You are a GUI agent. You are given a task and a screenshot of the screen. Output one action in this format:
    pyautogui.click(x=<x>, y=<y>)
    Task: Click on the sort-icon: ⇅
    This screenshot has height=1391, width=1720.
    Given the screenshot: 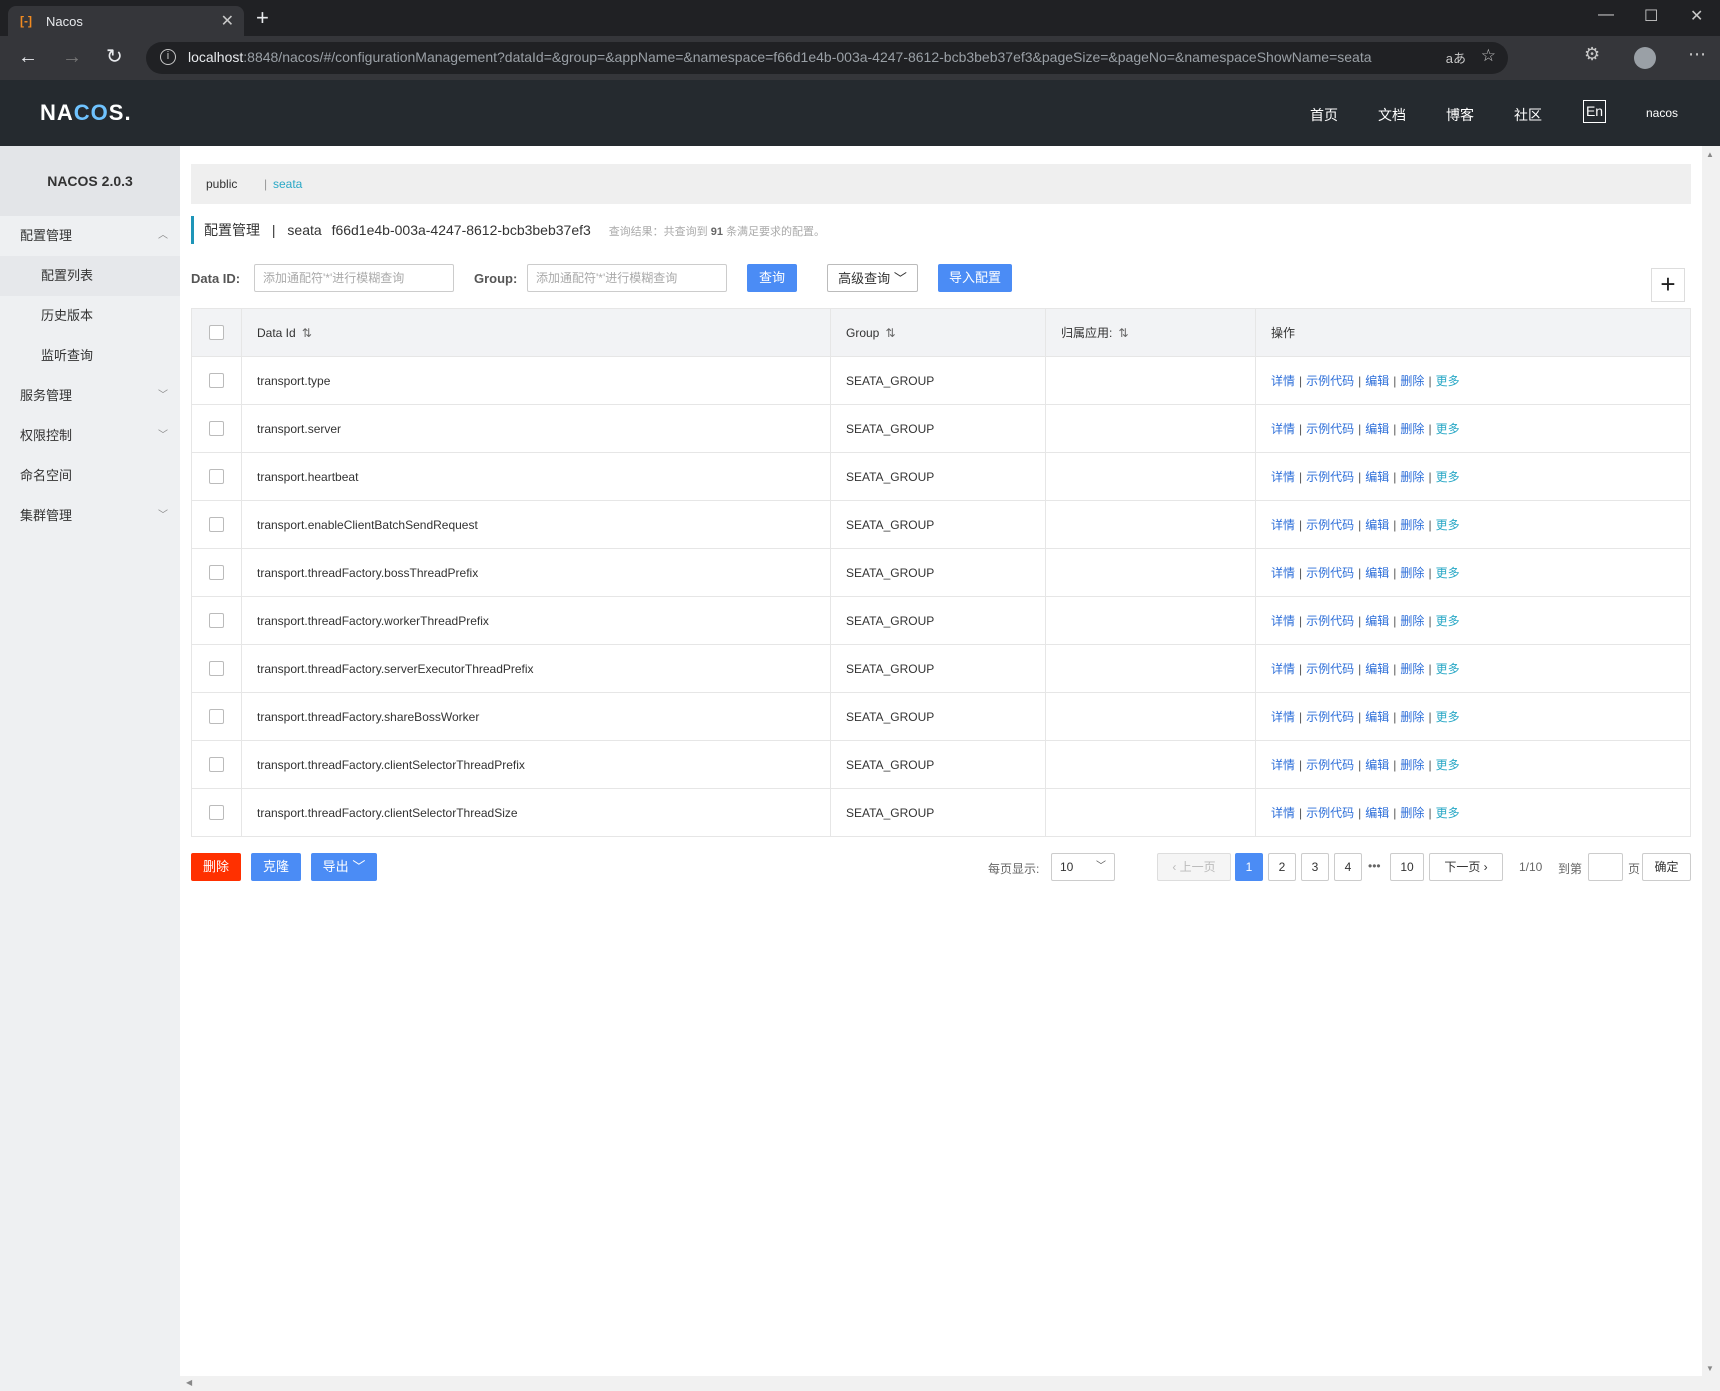 What is the action you would take?
    pyautogui.click(x=1123, y=333)
    